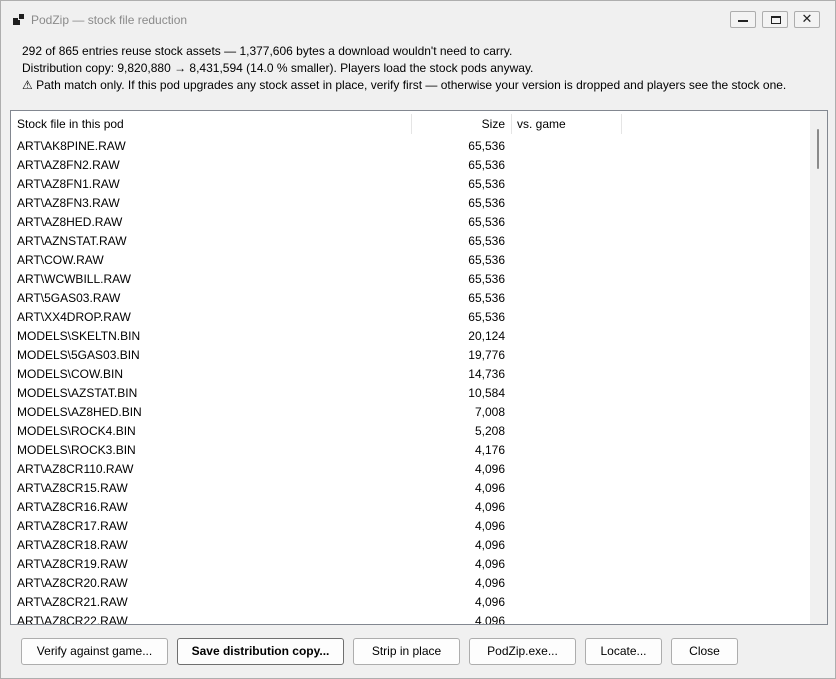 This screenshot has width=836, height=679. Describe the element at coordinates (68, 184) in the screenshot. I see `cell-file-path: ART\AZ8FN1.RAW` at that location.